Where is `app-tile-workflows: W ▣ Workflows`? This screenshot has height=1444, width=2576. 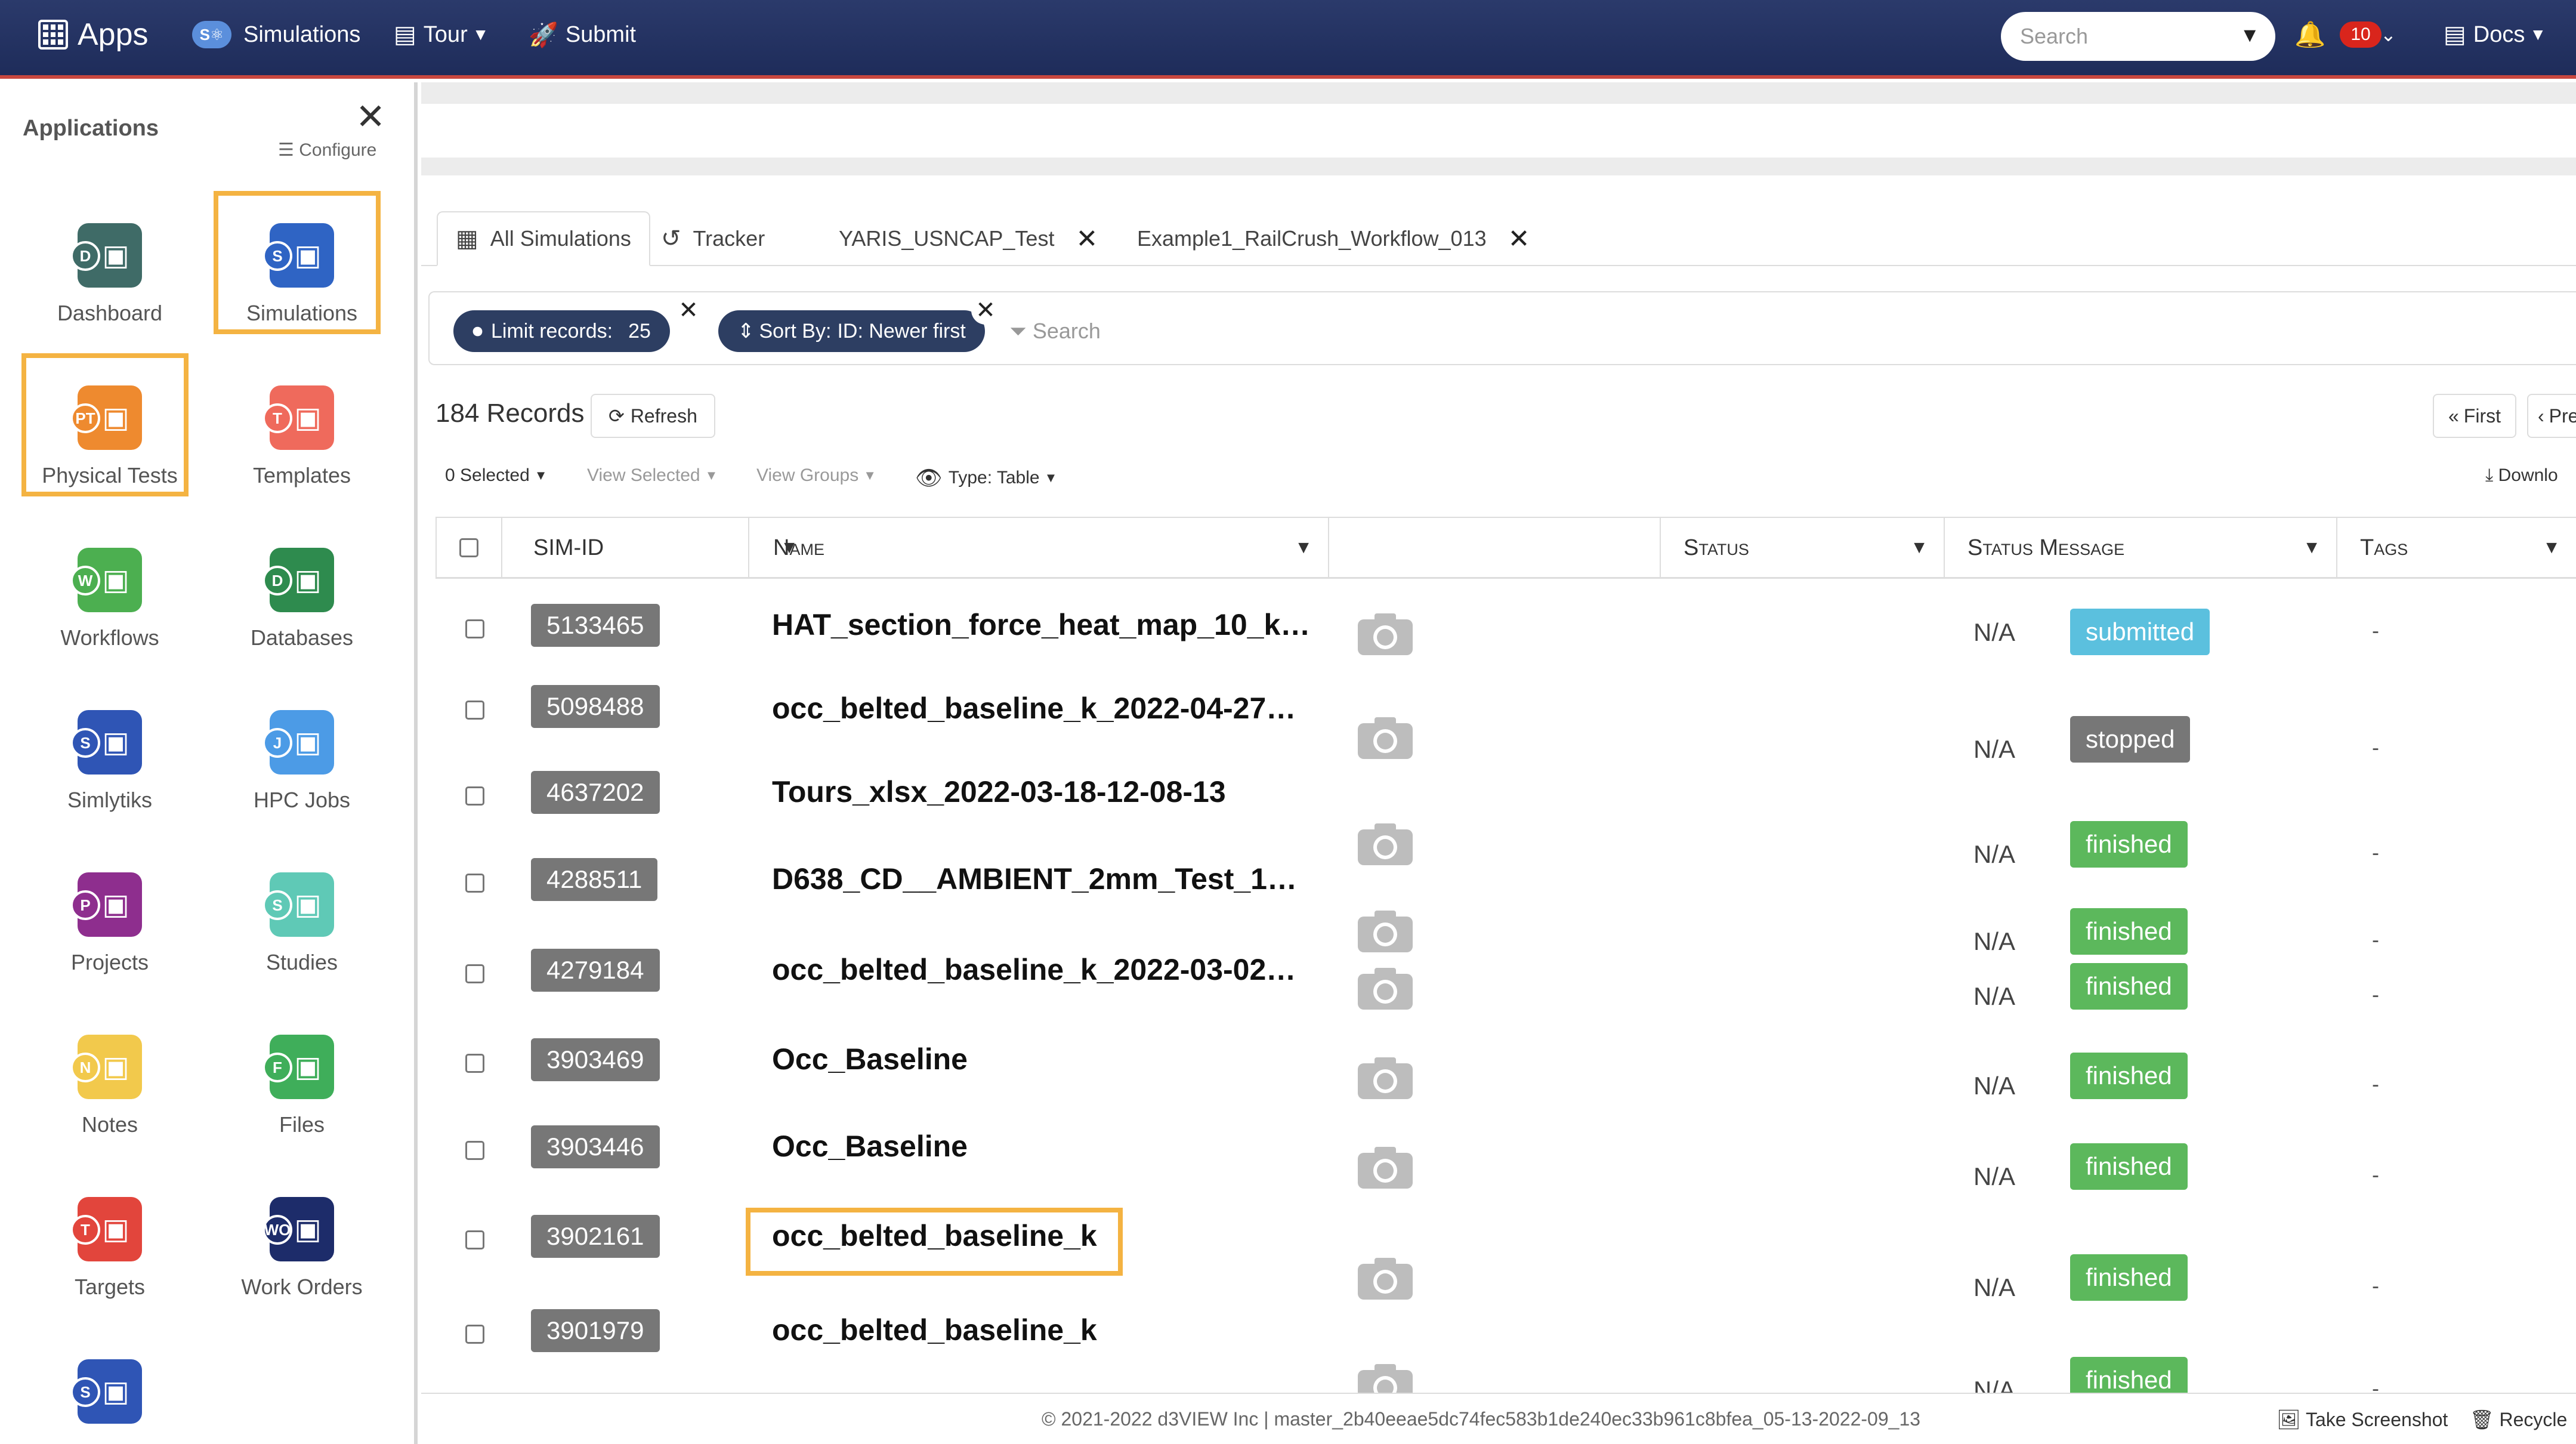
app-tile-workflows: W ▣ Workflows is located at coordinates (109, 592).